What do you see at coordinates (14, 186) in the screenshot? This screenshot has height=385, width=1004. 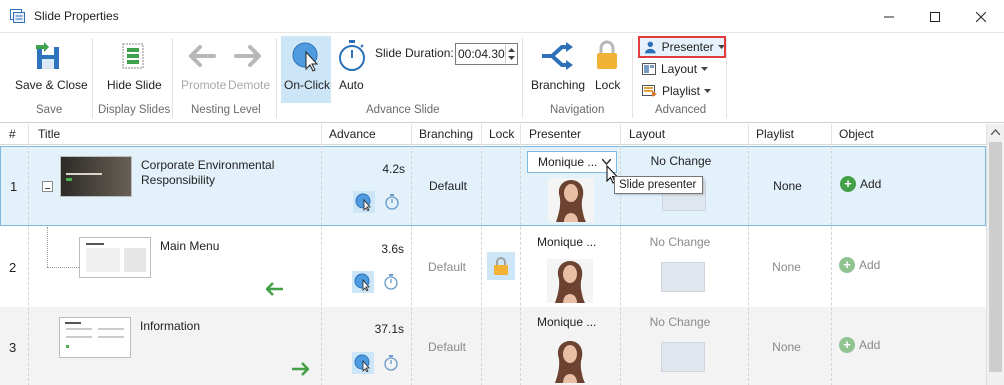 I see `row-number: 1` at bounding box center [14, 186].